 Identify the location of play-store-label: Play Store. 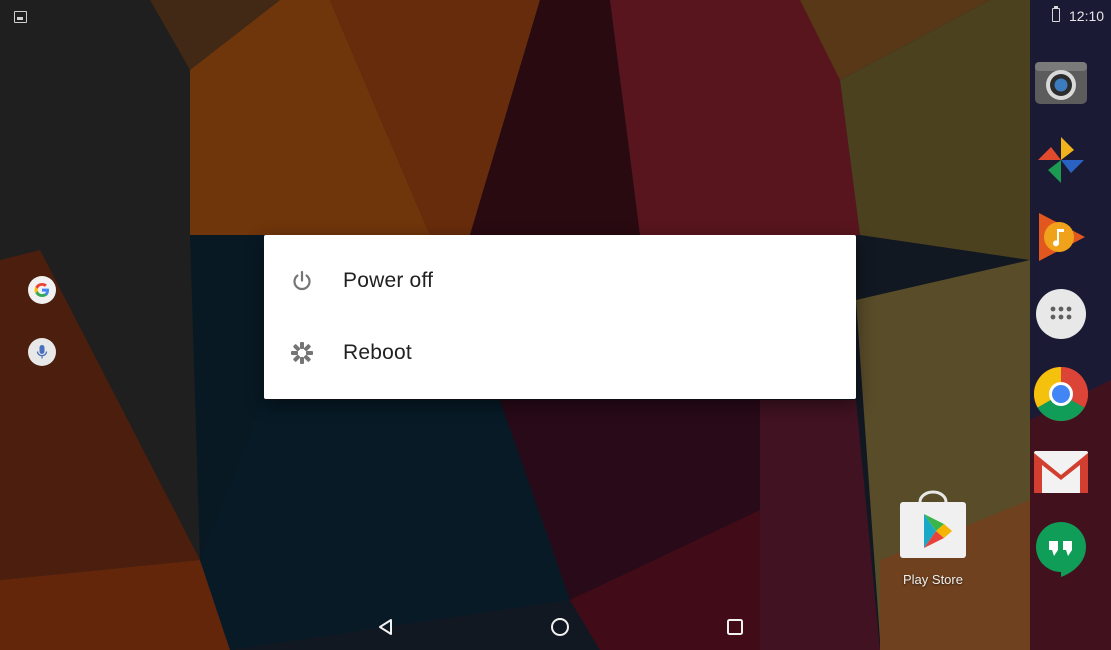
(933, 579).